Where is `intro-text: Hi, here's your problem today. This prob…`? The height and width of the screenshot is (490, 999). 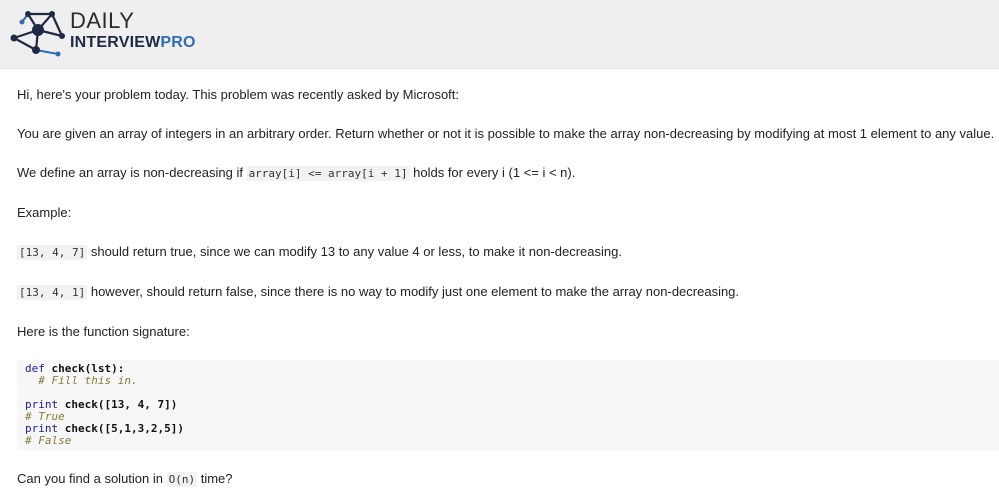
intro-text: Hi, here's your problem today. This prob… is located at coordinates (238, 94).